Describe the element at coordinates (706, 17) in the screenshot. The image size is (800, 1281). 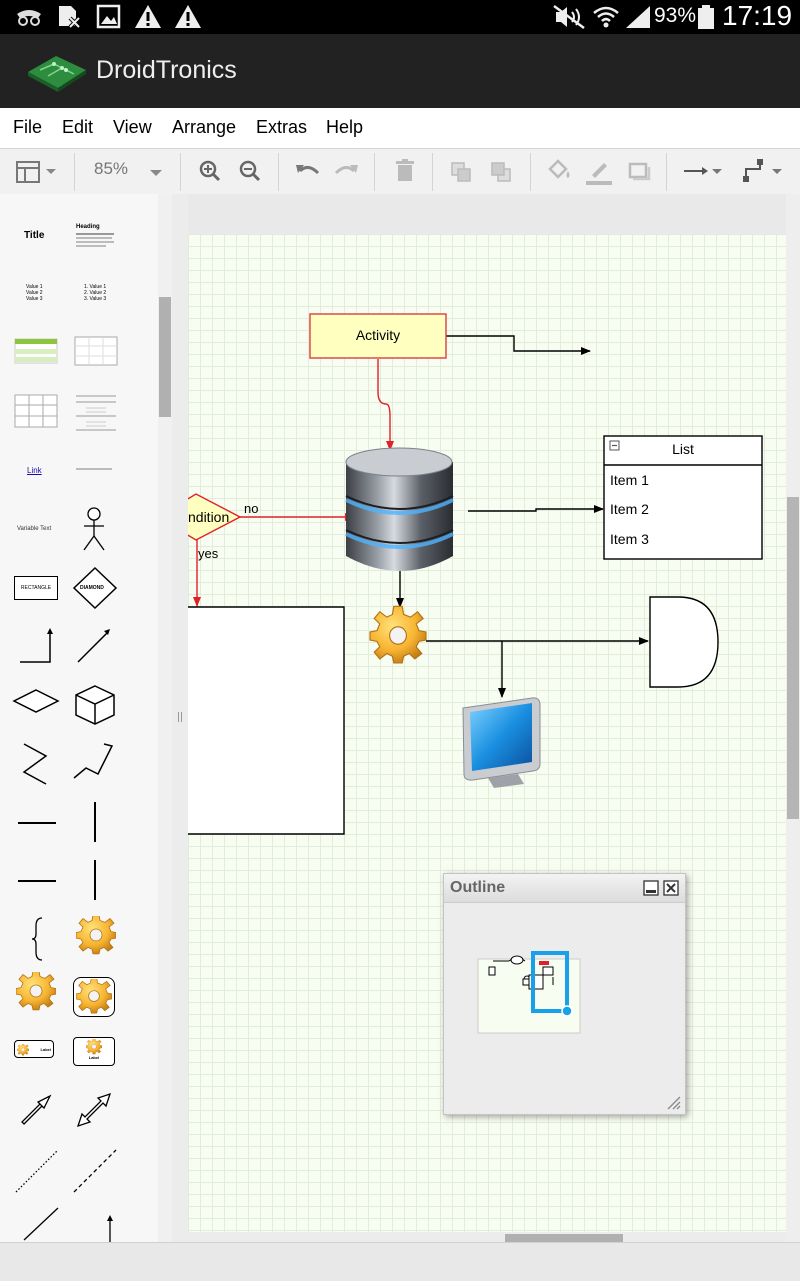
I see `battery-icon` at that location.